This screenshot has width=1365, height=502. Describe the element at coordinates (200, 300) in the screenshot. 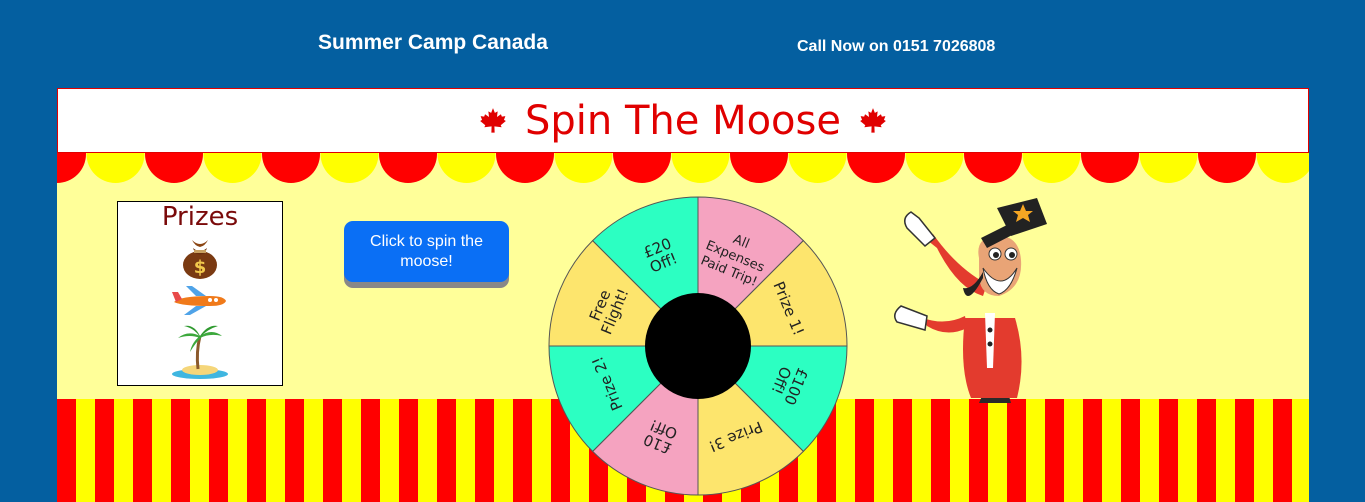

I see `airplane-icon` at that location.